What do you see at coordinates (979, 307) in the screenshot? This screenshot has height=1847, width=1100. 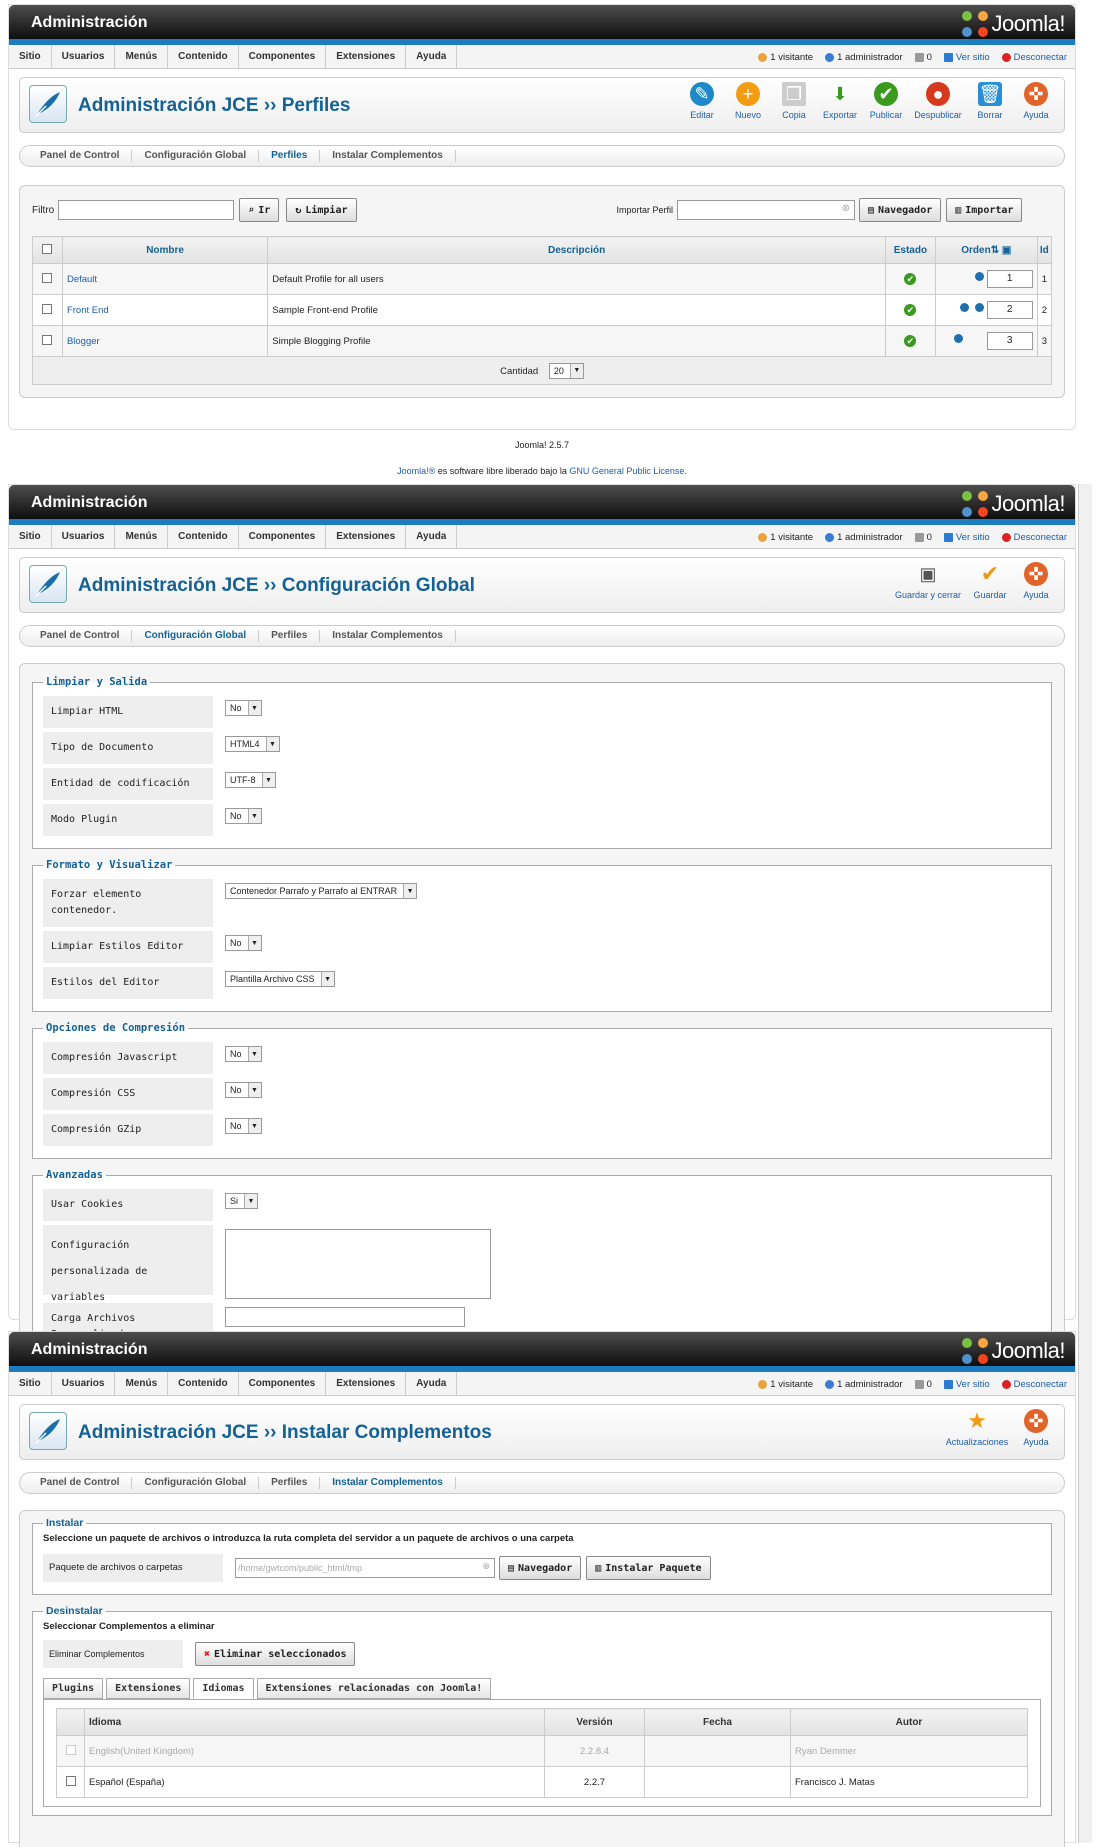 I see `move-down-icon` at bounding box center [979, 307].